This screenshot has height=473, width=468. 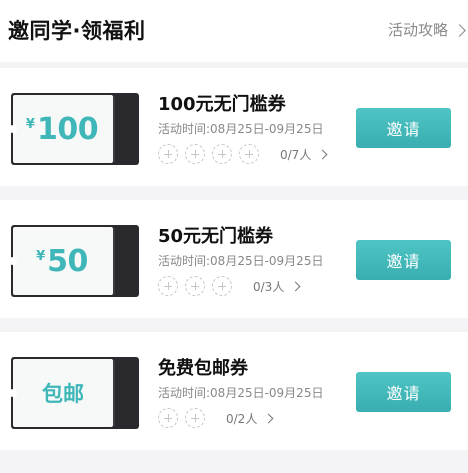 I want to click on invite-progress-text: 0/7人, so click(x=296, y=154).